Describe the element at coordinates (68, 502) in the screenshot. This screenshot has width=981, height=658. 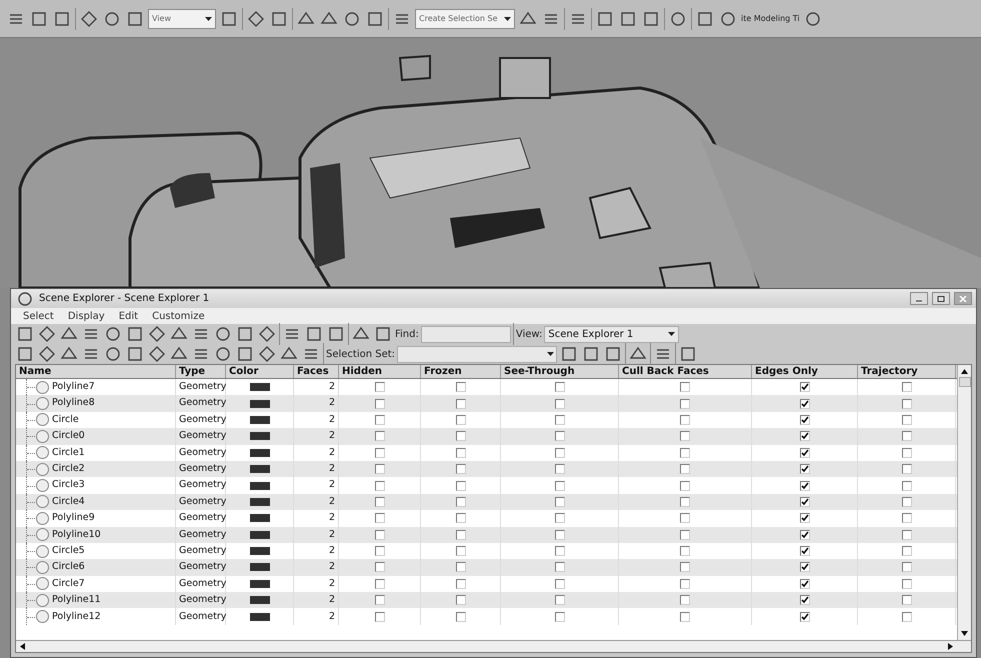
I see `object-name: Circle4` at that location.